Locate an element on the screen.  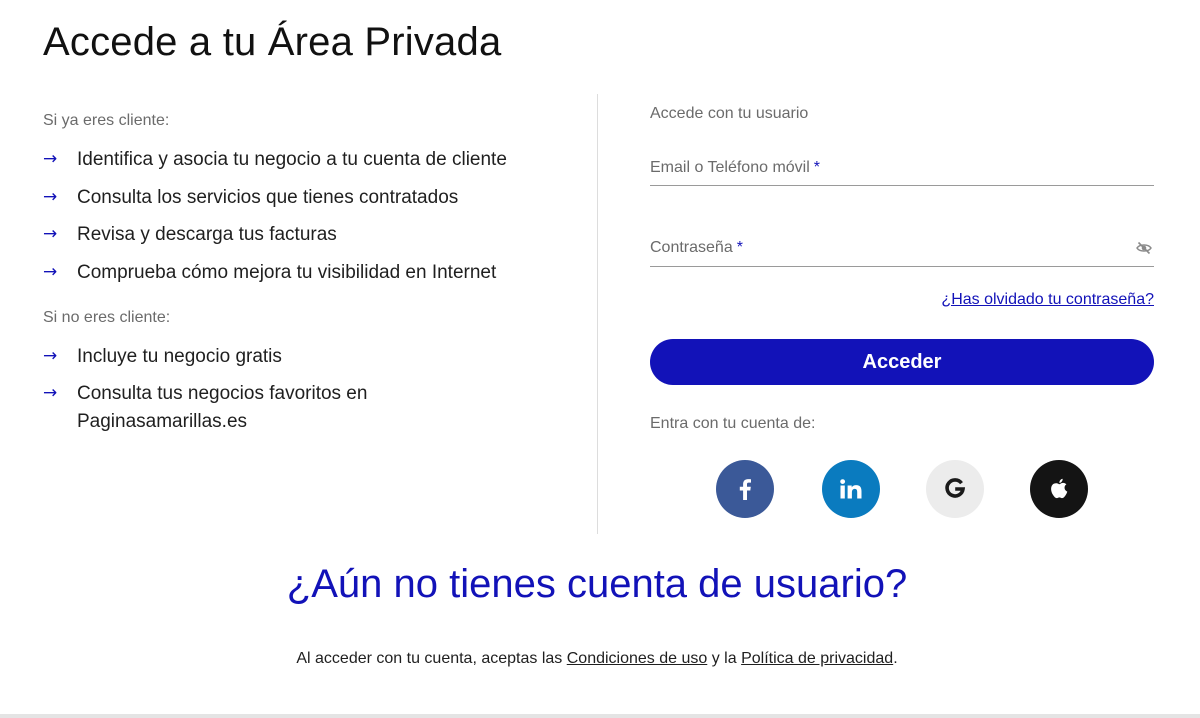
password-label-text: Contraseña is located at coordinates (691, 247).